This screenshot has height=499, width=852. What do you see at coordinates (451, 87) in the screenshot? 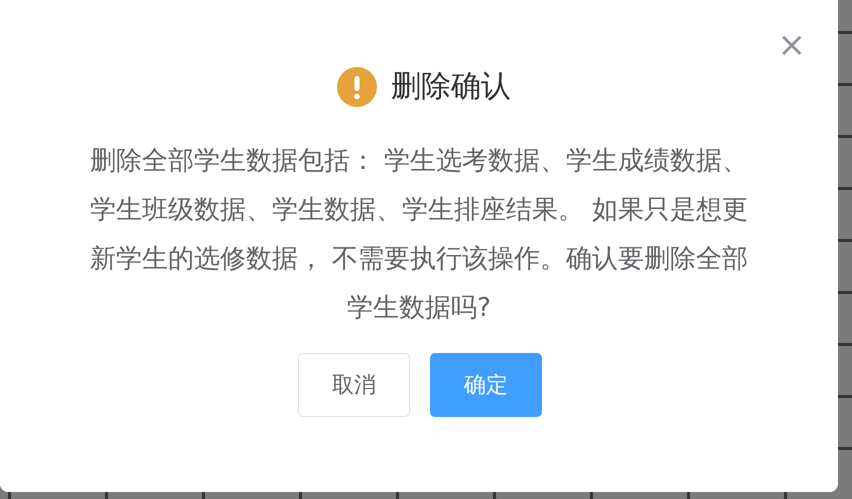
I see `dialog-title: 删除确认` at bounding box center [451, 87].